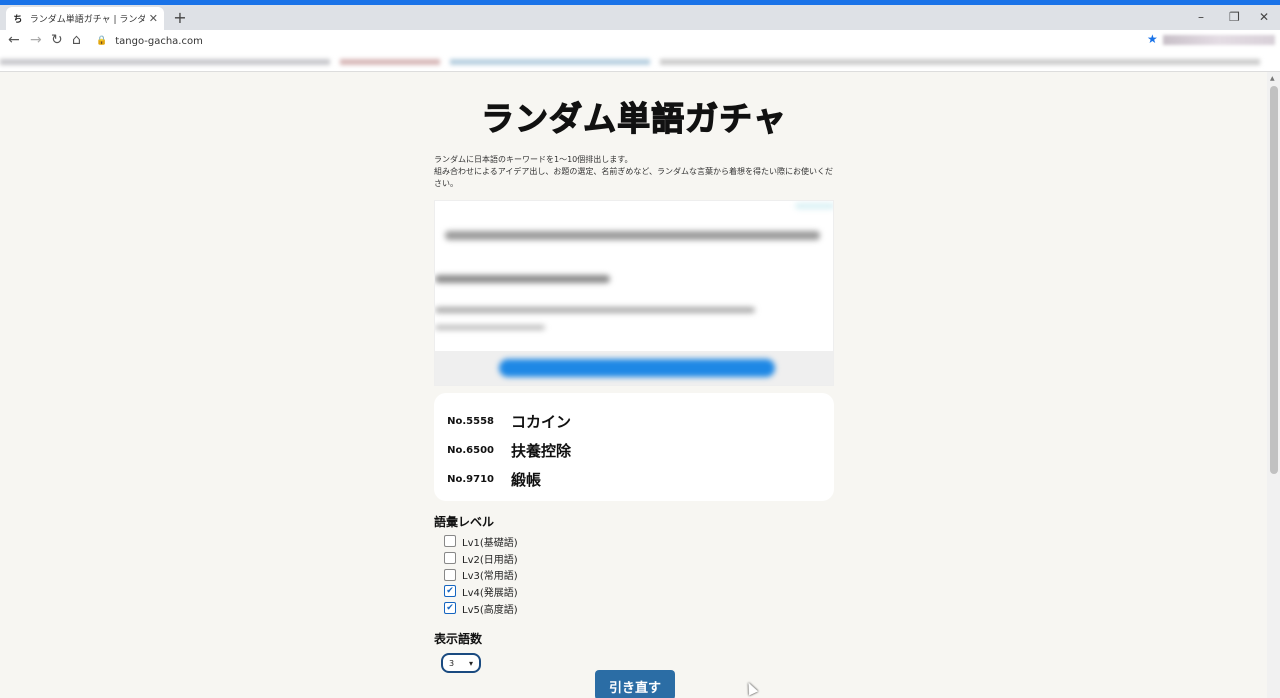 The height and width of the screenshot is (698, 1280). Describe the element at coordinates (36, 40) in the screenshot. I see `forward-icon: →` at that location.